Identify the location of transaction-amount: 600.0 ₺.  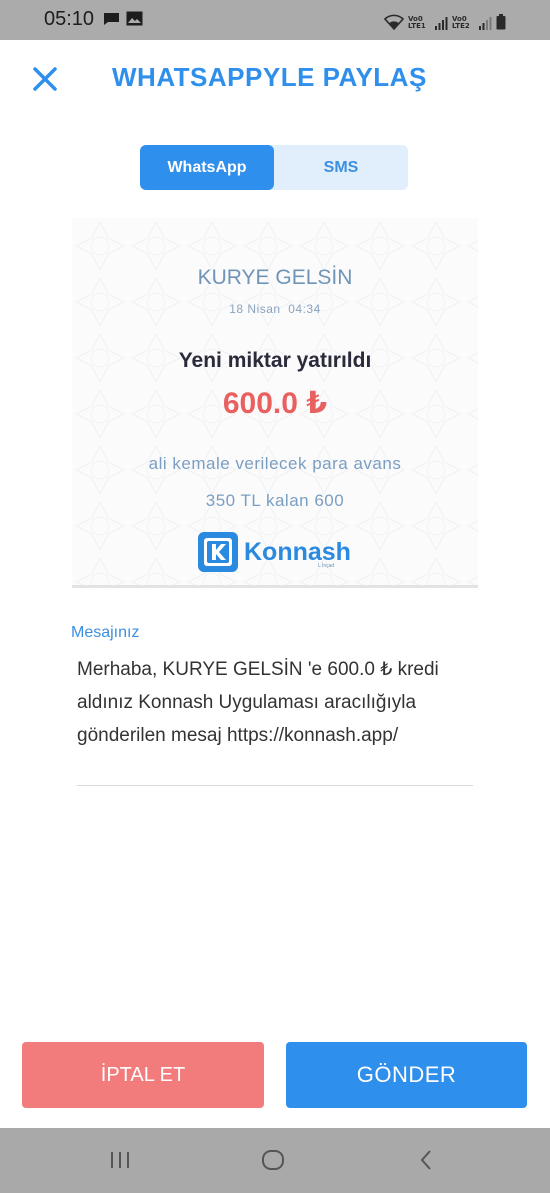
(275, 403).